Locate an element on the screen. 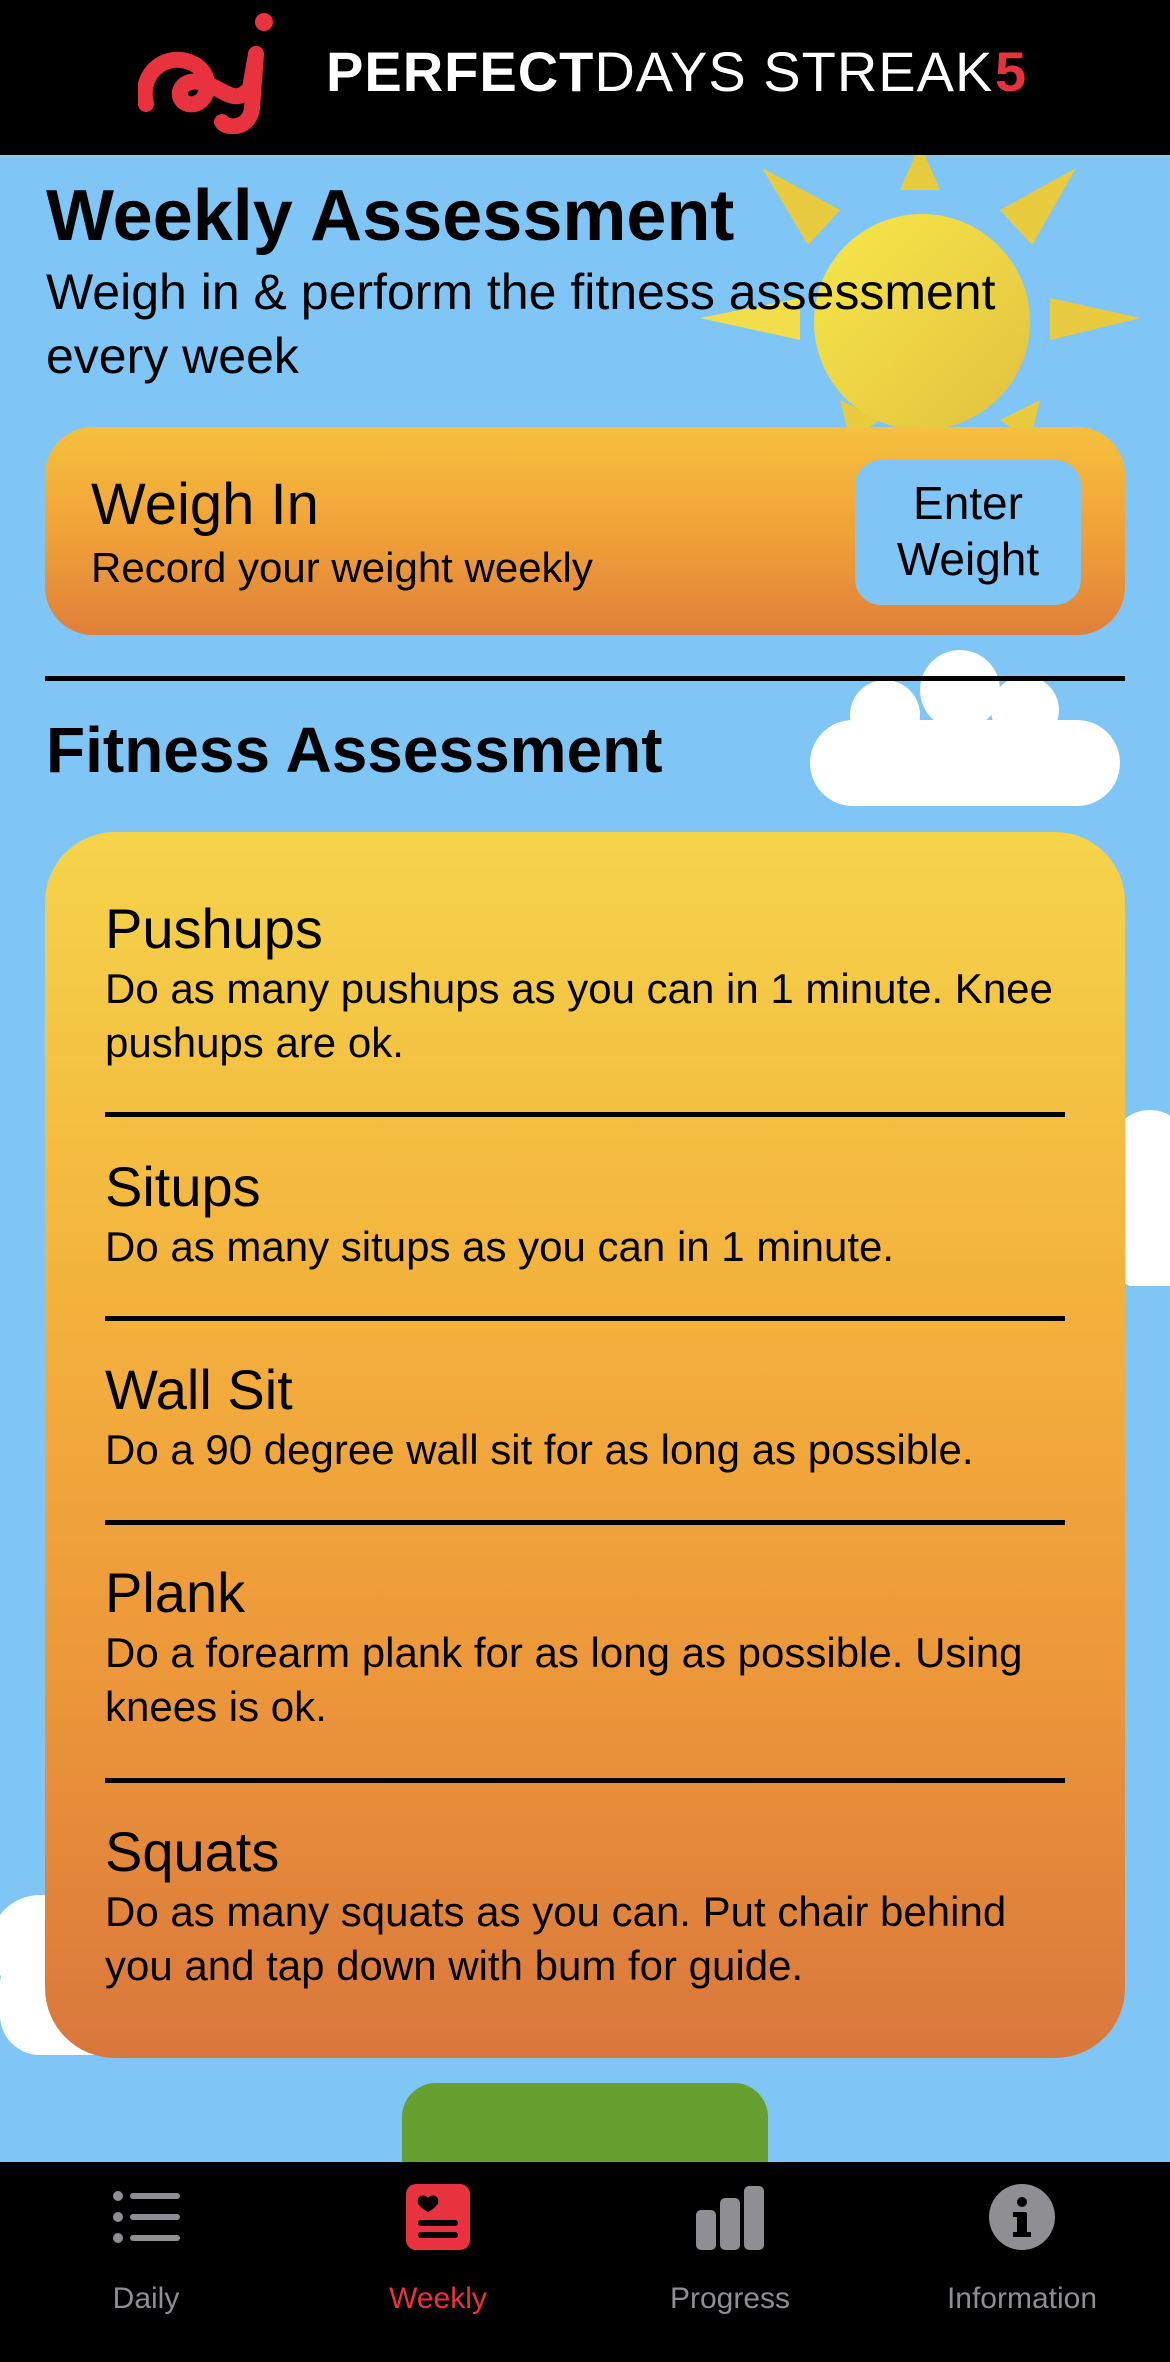 The width and height of the screenshot is (1170, 2362). streak-label: STREAK is located at coordinates (878, 71).